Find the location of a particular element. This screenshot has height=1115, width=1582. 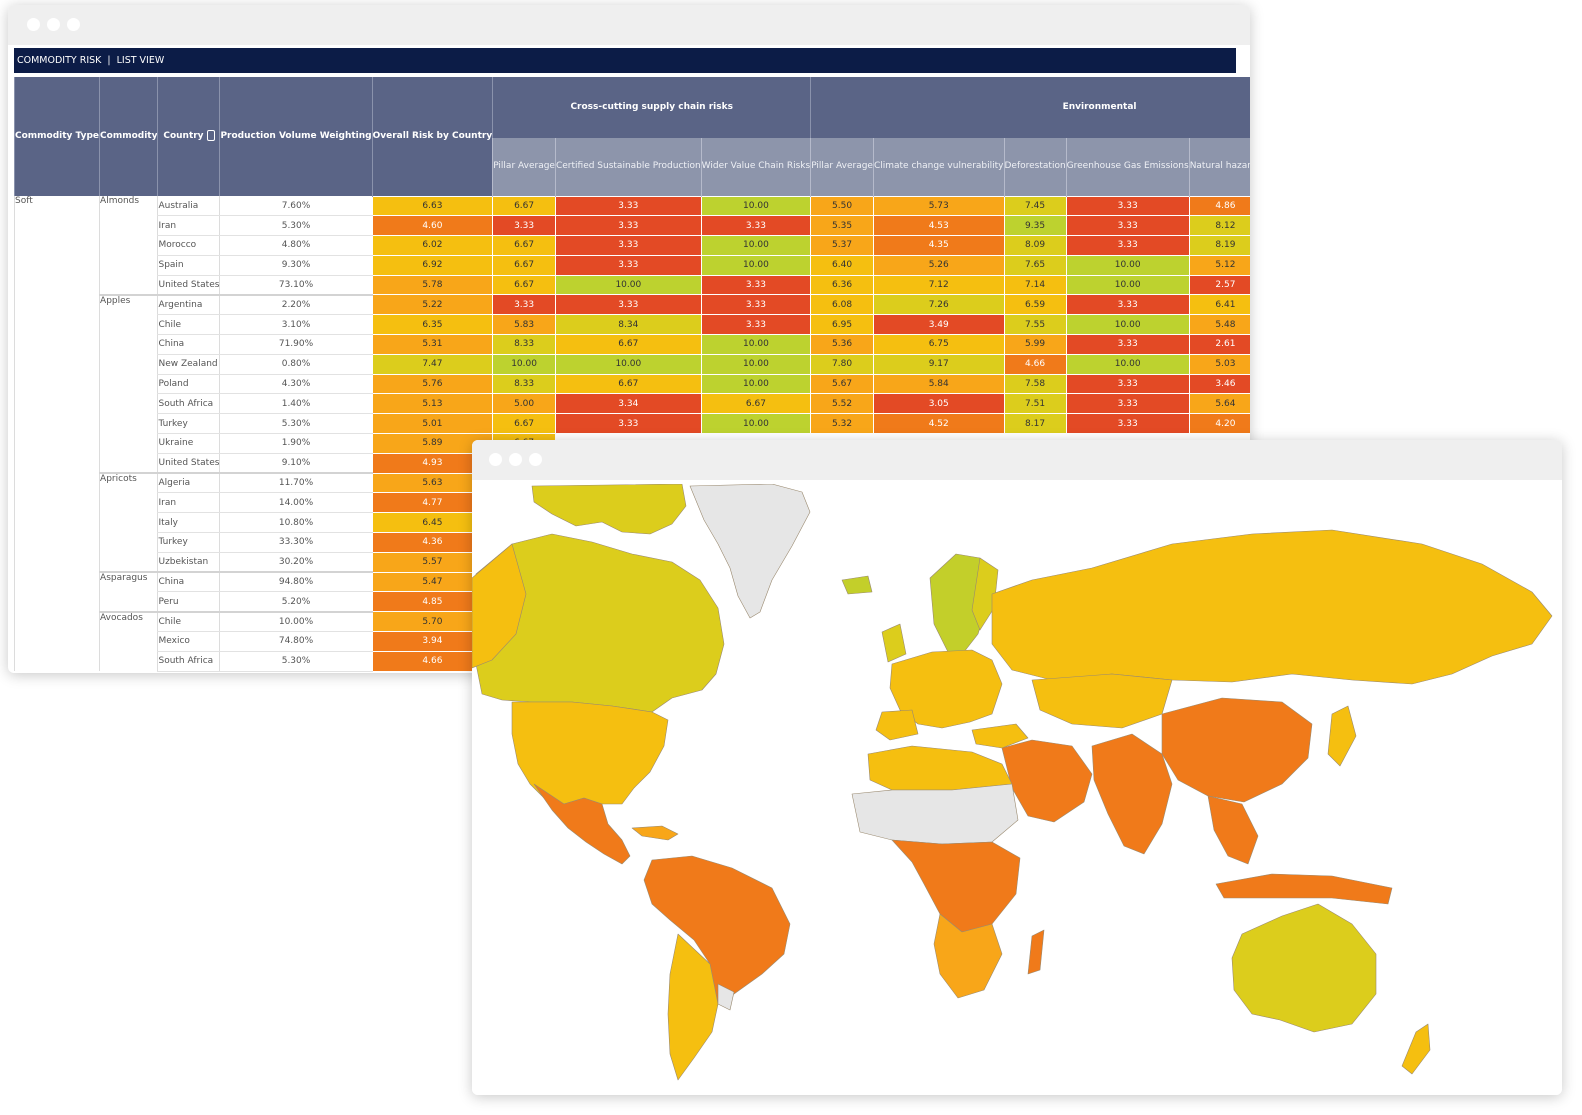

risk-score-cell: 4.20 is located at coordinates (1219, 424).